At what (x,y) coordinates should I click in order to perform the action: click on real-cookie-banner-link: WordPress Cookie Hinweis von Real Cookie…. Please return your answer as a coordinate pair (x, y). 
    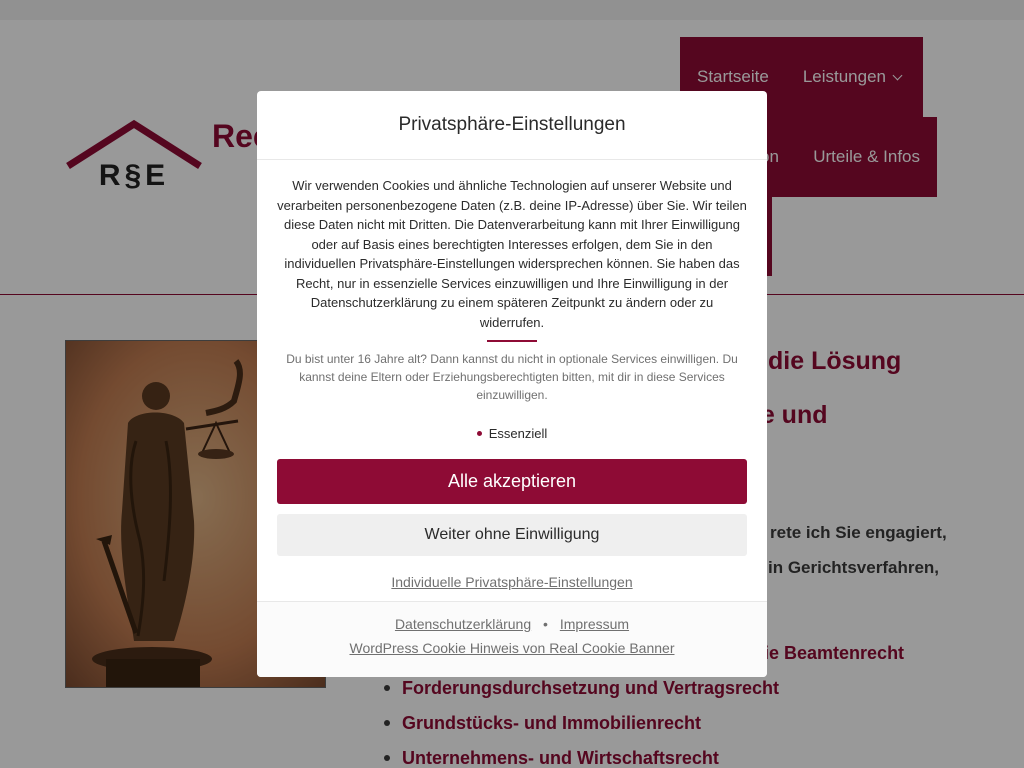
    Looking at the image, I should click on (511, 648).